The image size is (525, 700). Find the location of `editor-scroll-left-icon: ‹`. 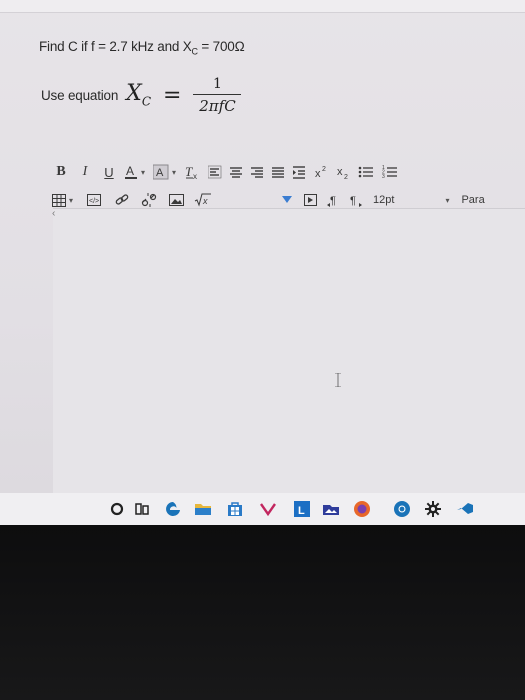

editor-scroll-left-icon: ‹ is located at coordinates (59, 214).